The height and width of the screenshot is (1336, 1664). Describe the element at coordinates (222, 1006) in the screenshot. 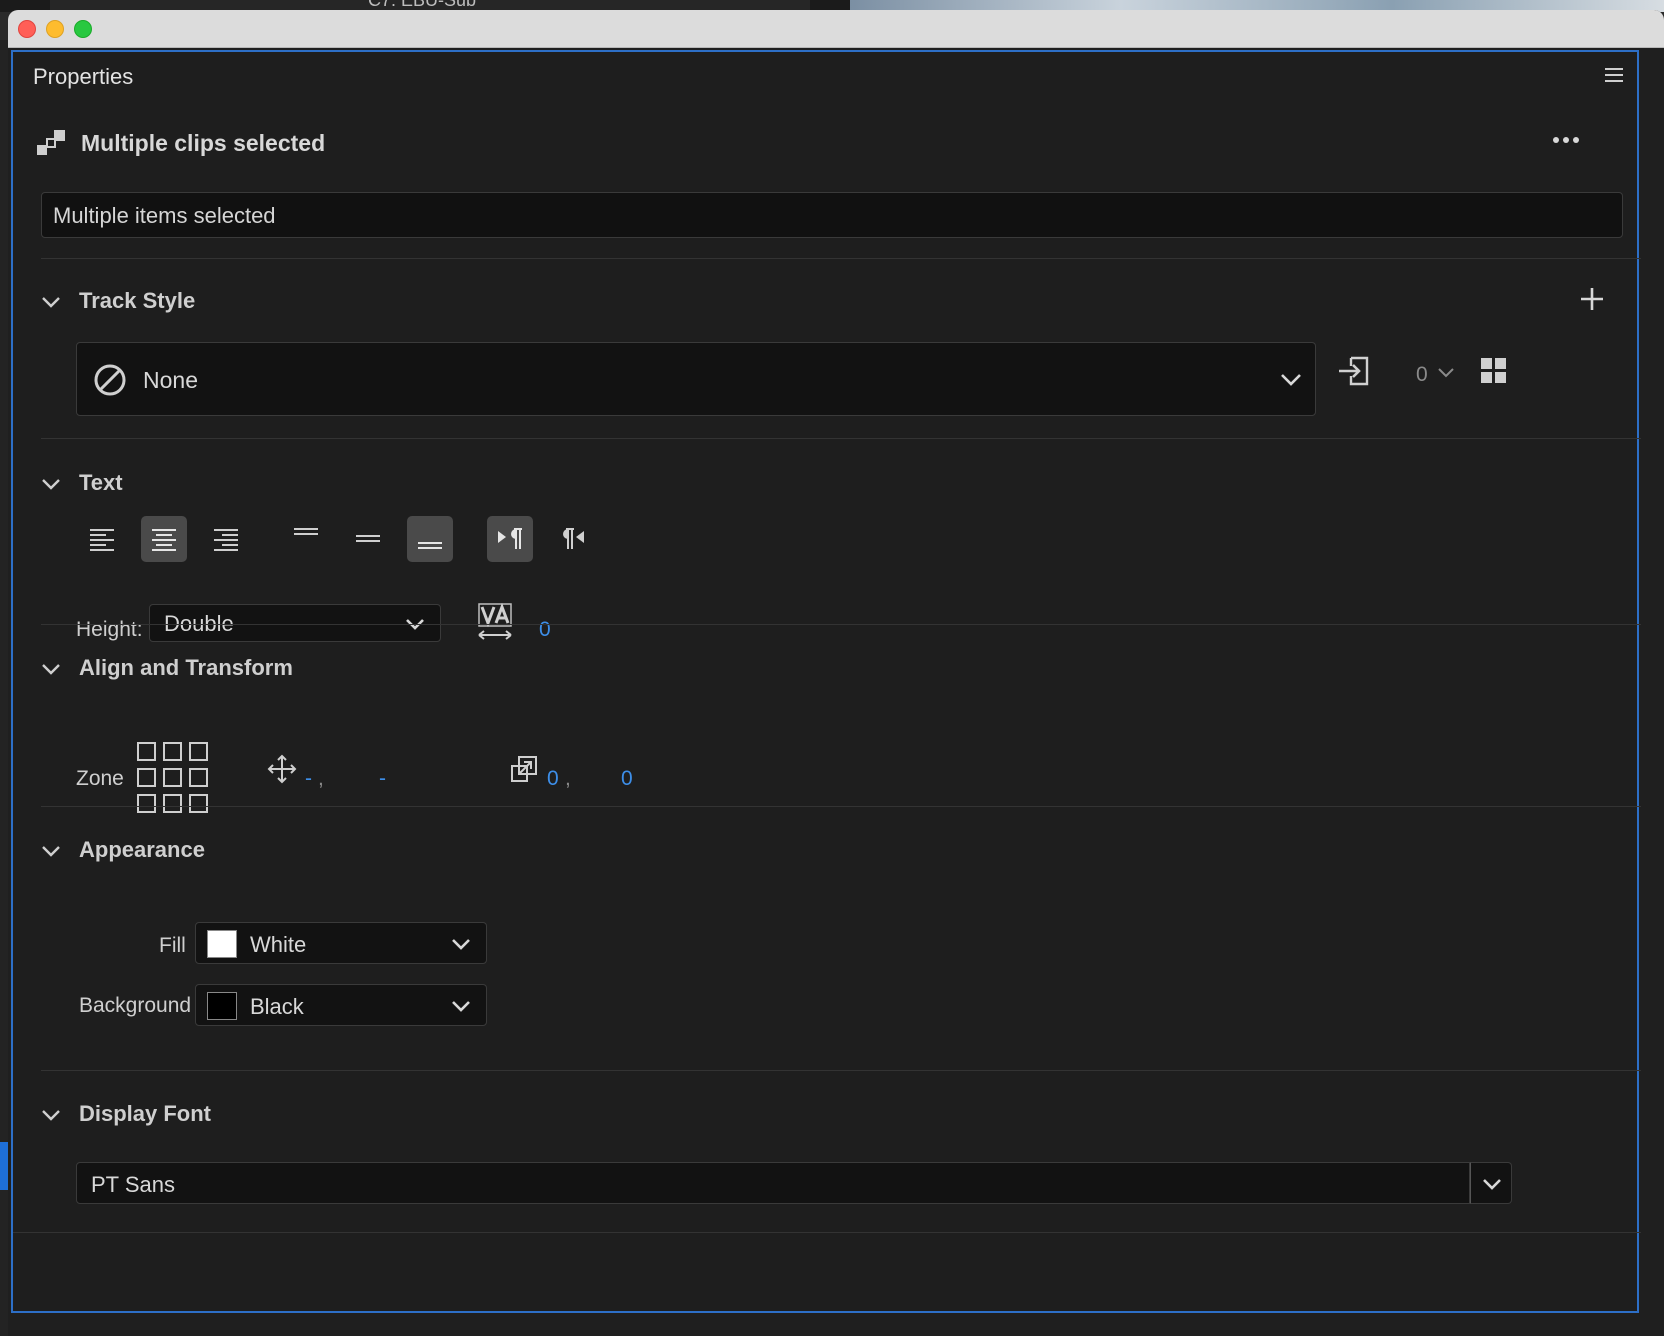

I see `background-color-swatch` at that location.